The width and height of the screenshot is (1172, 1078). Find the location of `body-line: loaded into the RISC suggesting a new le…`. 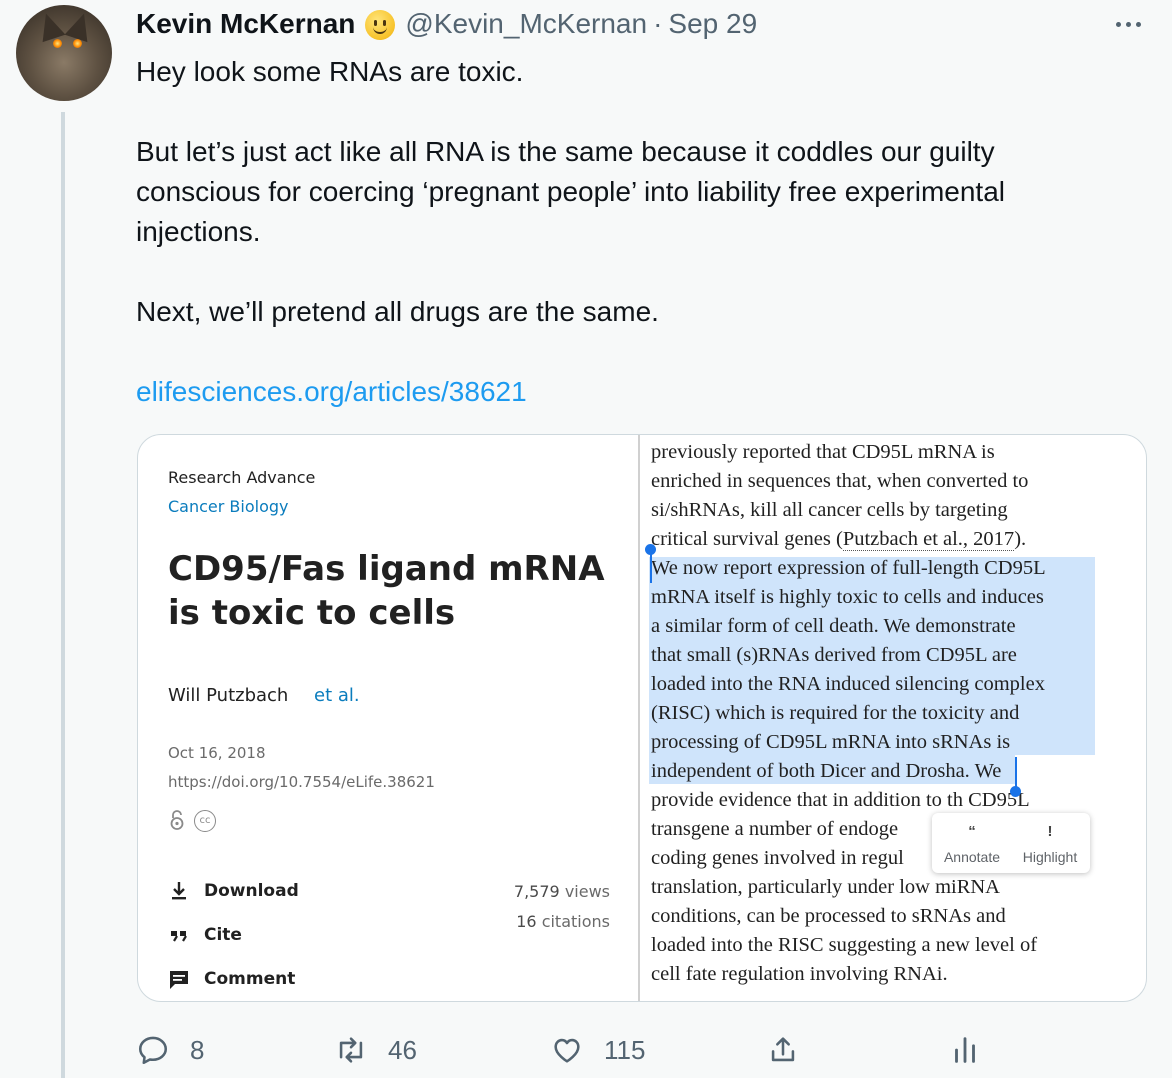

body-line: loaded into the RISC suggesting a new le… is located at coordinates (844, 945).